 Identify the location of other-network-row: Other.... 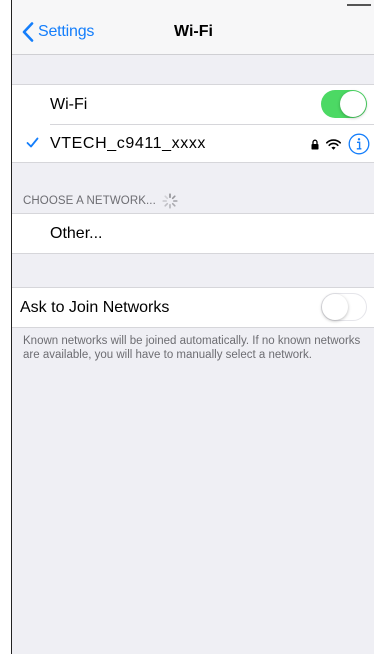
(193, 233).